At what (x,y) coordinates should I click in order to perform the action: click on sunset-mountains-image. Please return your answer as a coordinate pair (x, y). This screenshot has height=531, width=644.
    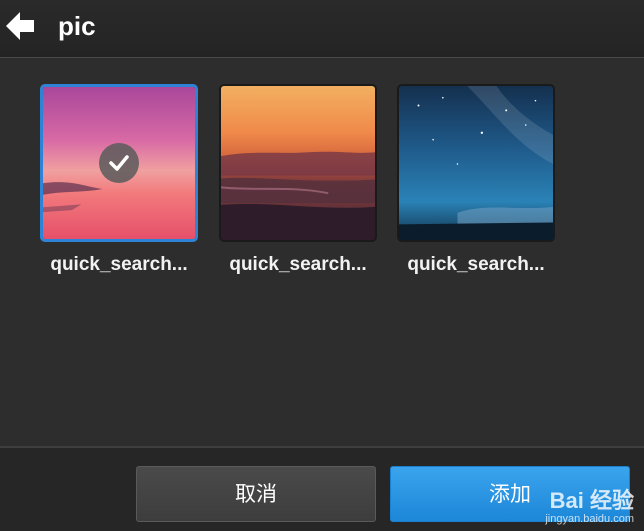
    Looking at the image, I should click on (298, 163).